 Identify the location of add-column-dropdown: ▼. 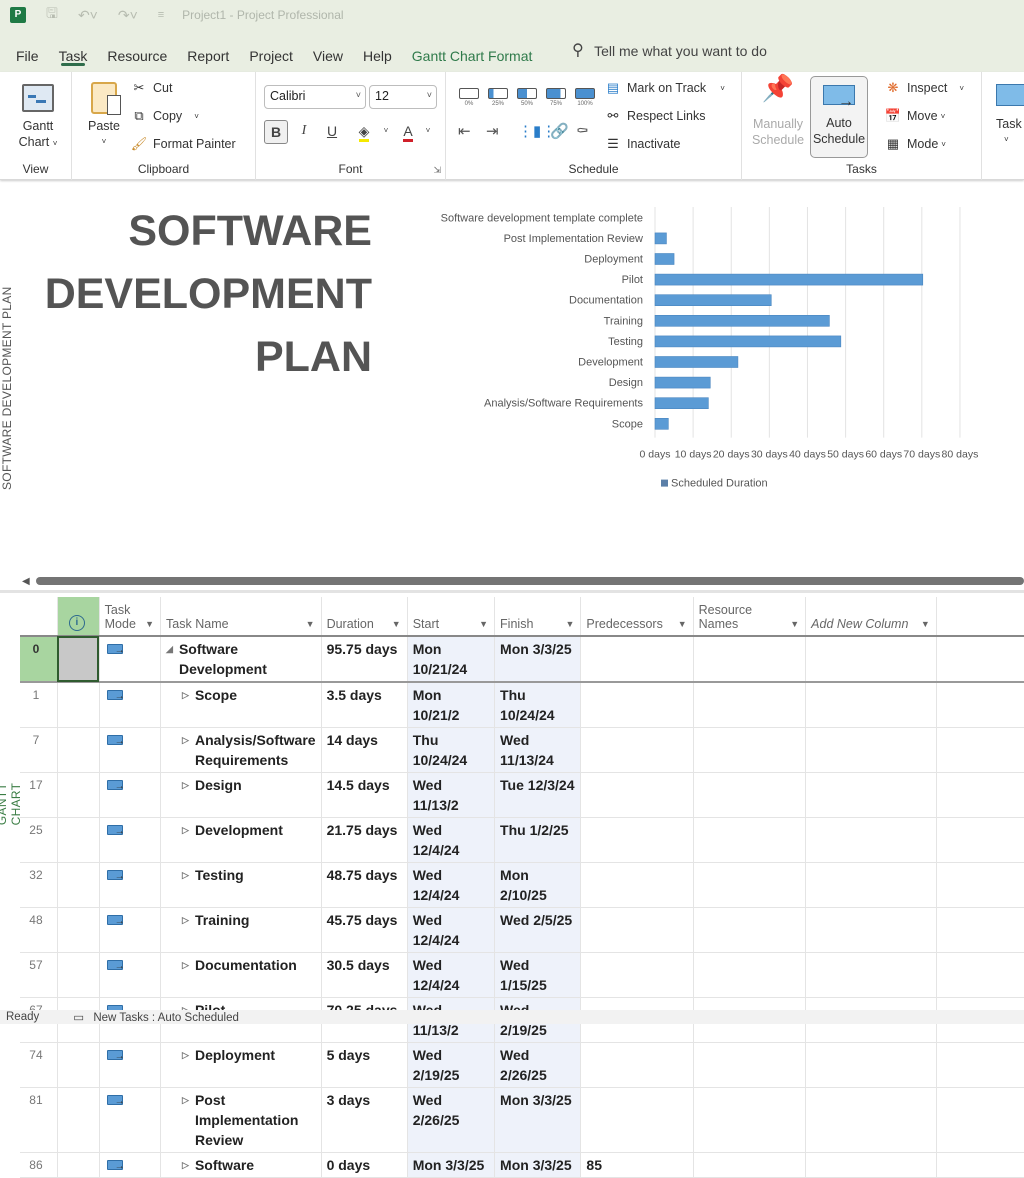
(925, 624).